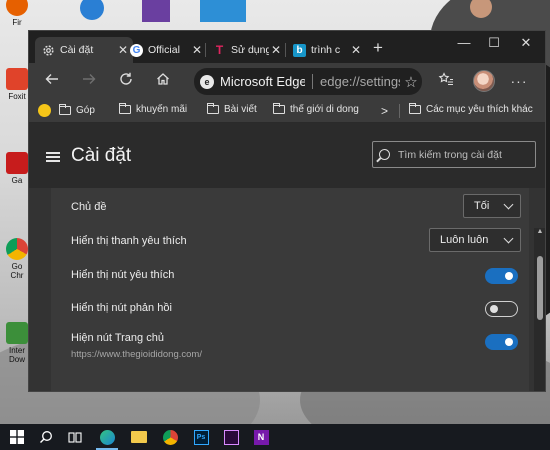  I want to click on url-text: edge://settings/appearance, so click(360, 81).